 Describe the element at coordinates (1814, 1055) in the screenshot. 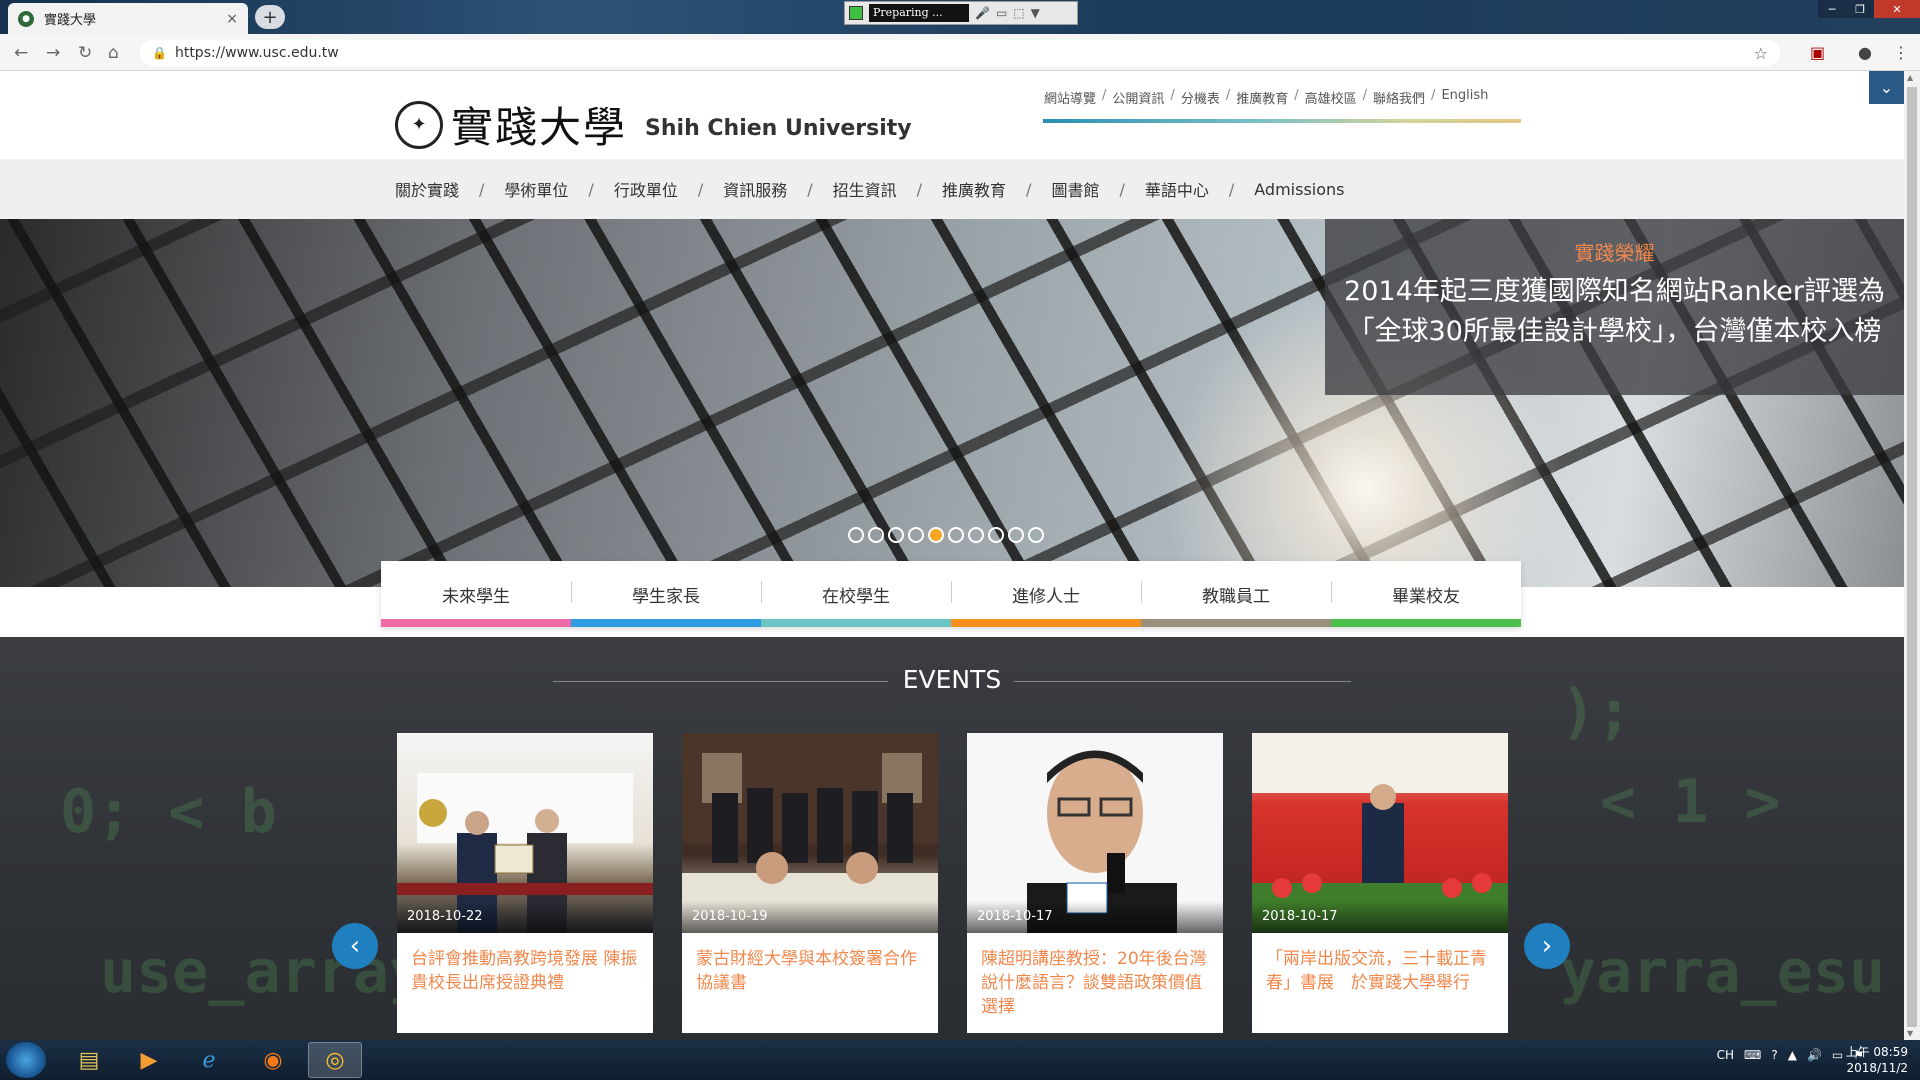

I see `volume-icon: 🔊` at that location.